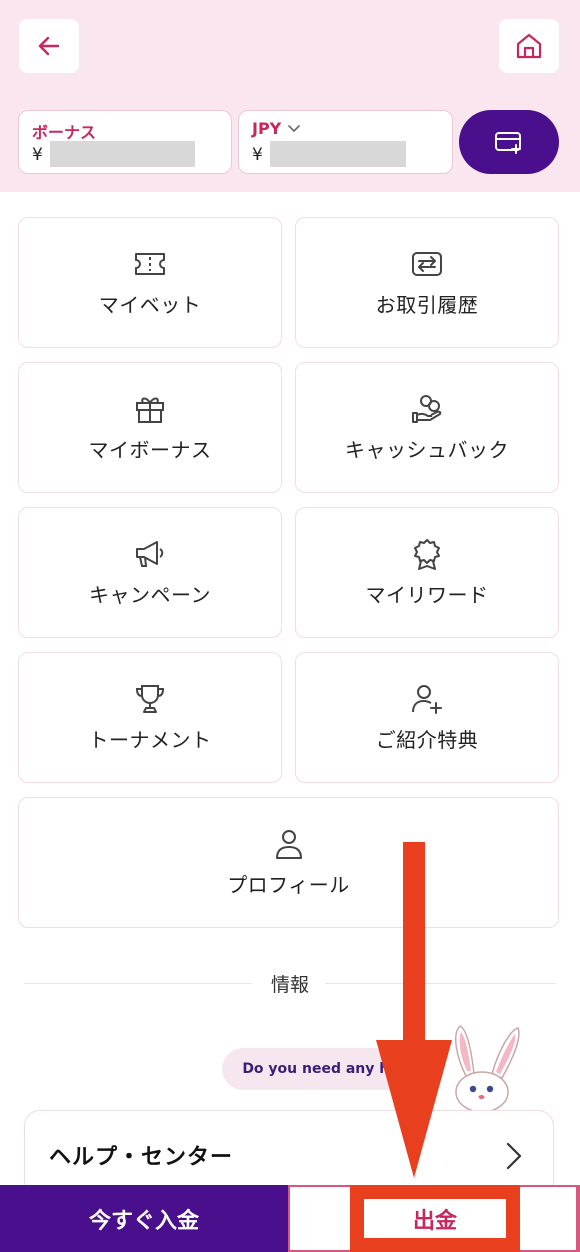  I want to click on currency-selector: JPY, so click(276, 128).